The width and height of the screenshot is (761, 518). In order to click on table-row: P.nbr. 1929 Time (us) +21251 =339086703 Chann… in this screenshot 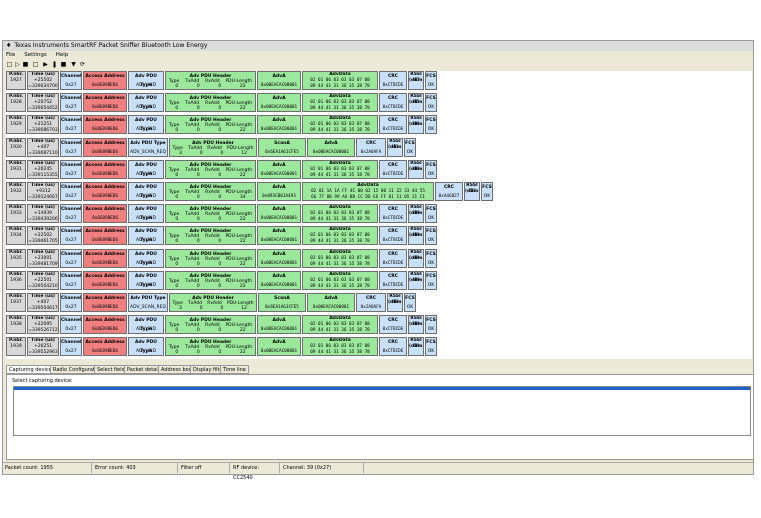, I will do `click(379, 125)`.